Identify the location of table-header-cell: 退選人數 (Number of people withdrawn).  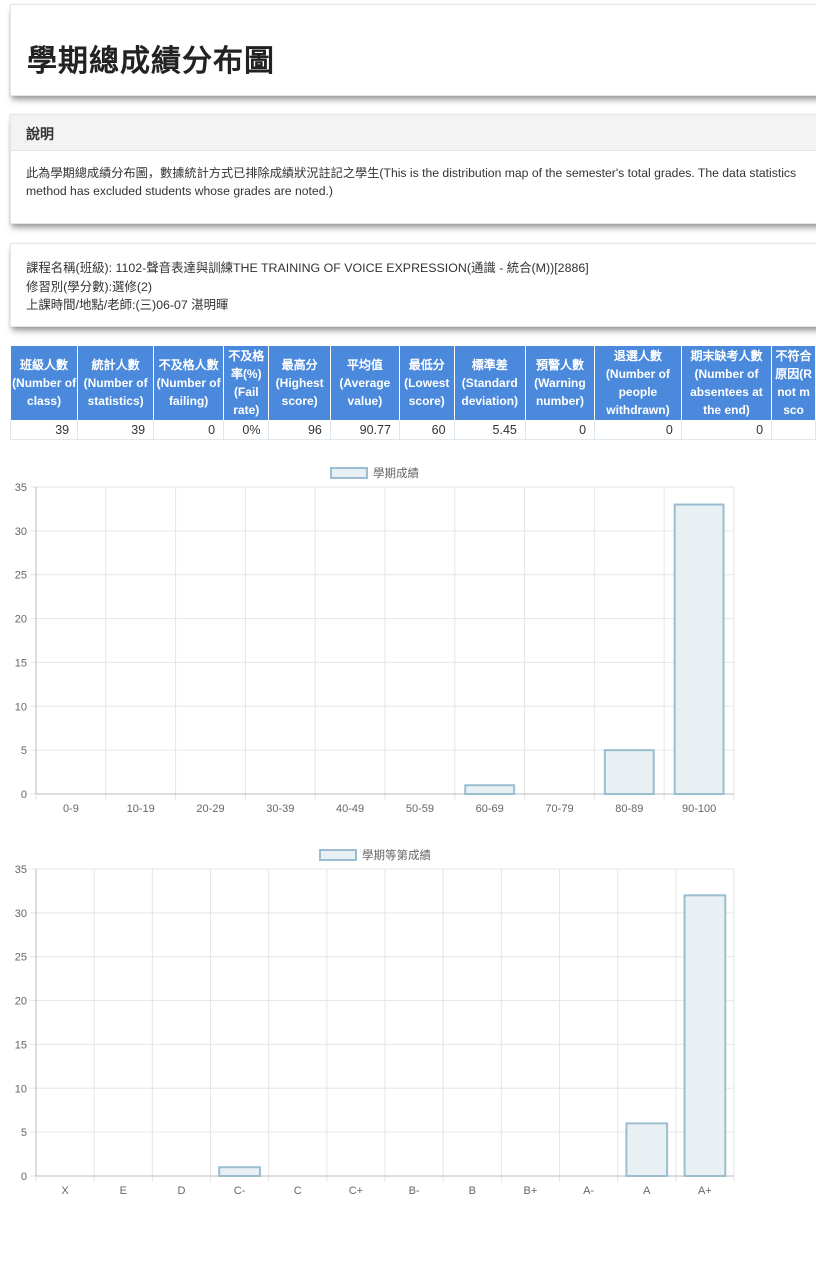
(638, 383).